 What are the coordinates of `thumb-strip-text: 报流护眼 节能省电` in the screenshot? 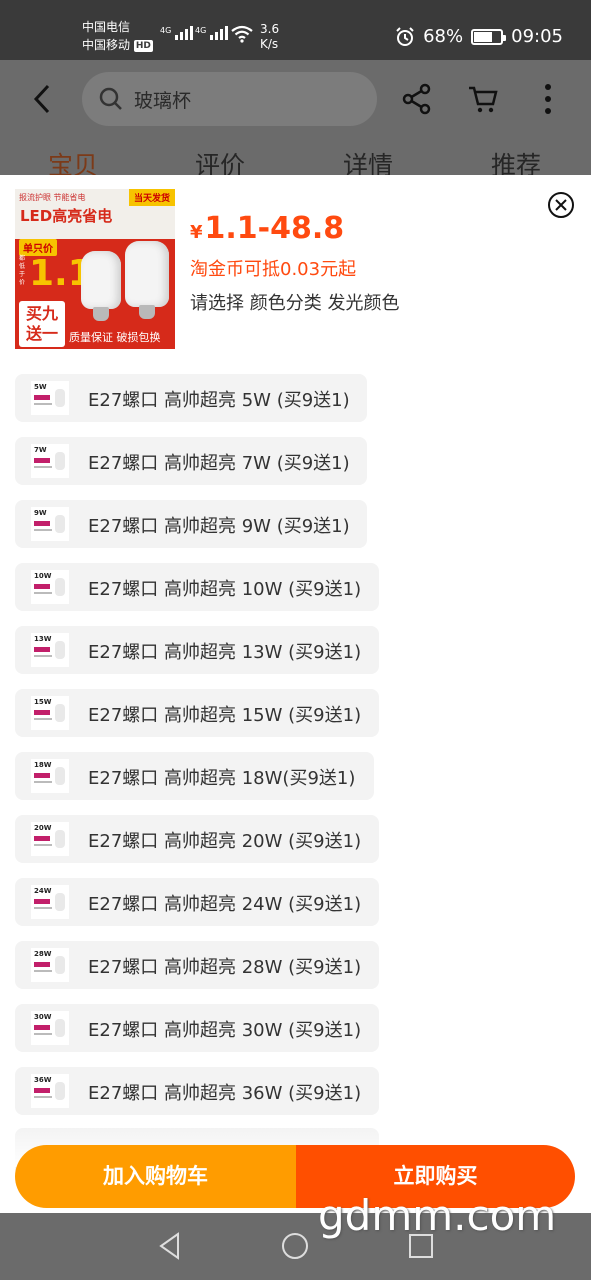 It's located at (52, 197).